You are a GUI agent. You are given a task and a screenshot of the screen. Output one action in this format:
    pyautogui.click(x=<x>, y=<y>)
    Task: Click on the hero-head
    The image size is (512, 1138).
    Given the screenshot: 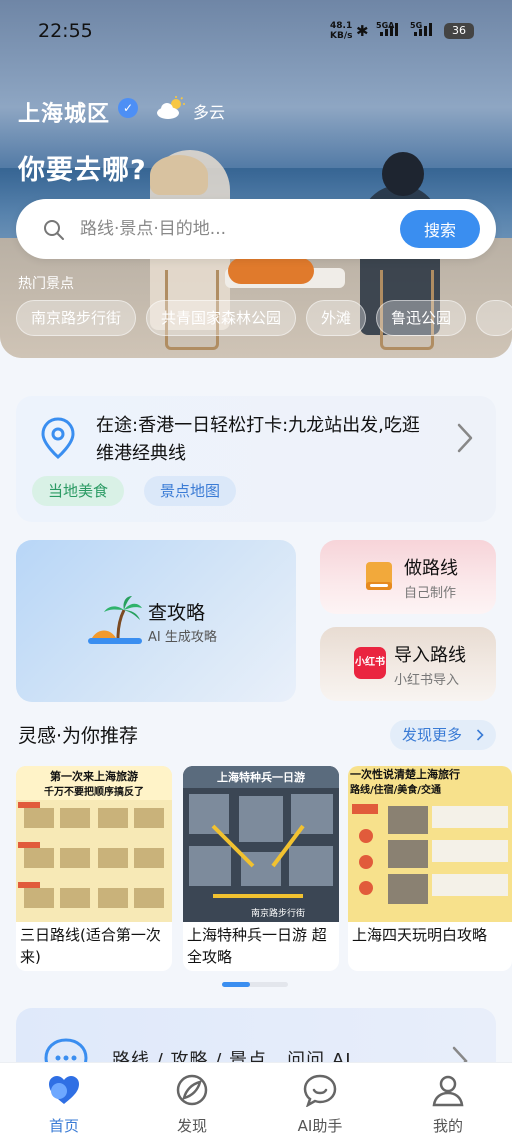 What is the action you would take?
    pyautogui.click(x=403, y=174)
    